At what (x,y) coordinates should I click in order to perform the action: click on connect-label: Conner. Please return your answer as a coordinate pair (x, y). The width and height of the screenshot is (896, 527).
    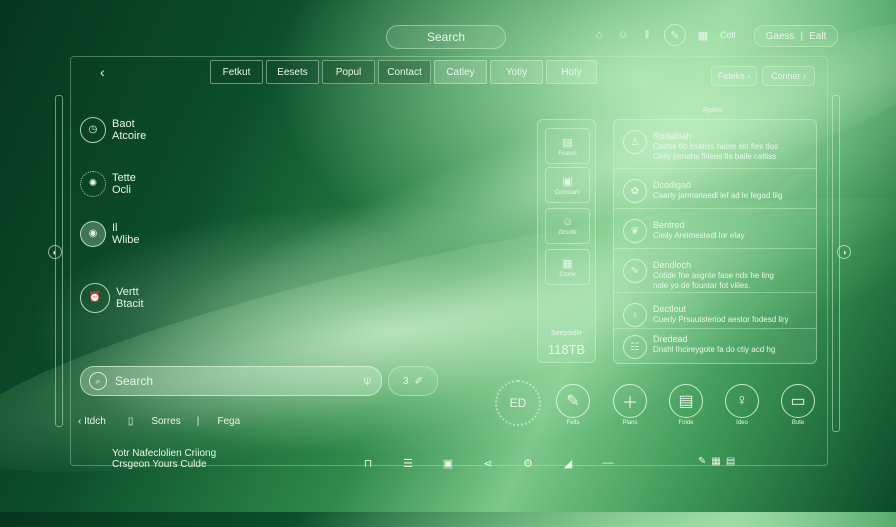
    Looking at the image, I should click on (785, 76).